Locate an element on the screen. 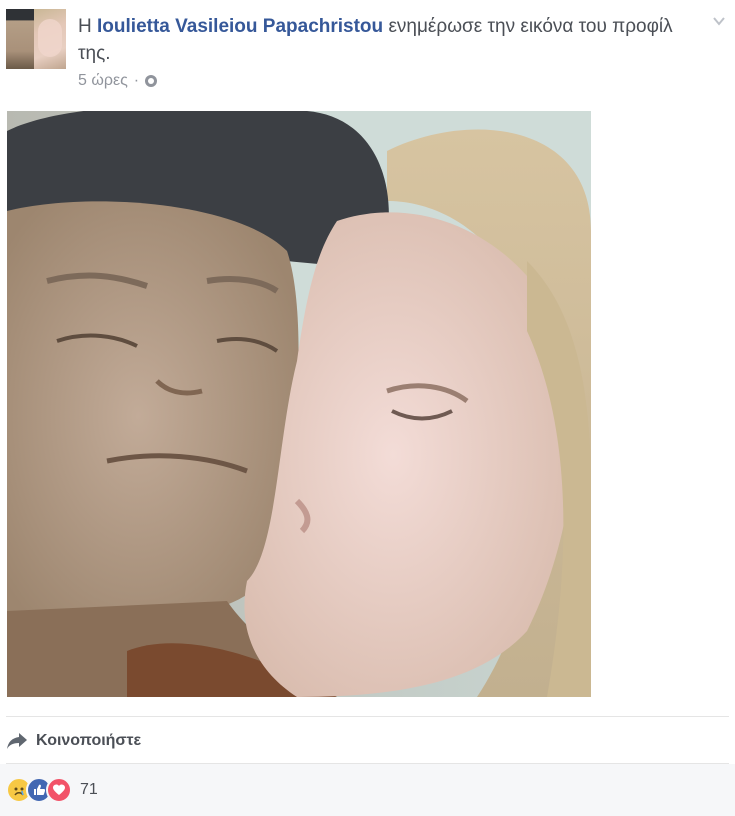 The image size is (735, 816). headline-prefix: Η is located at coordinates (85, 26).